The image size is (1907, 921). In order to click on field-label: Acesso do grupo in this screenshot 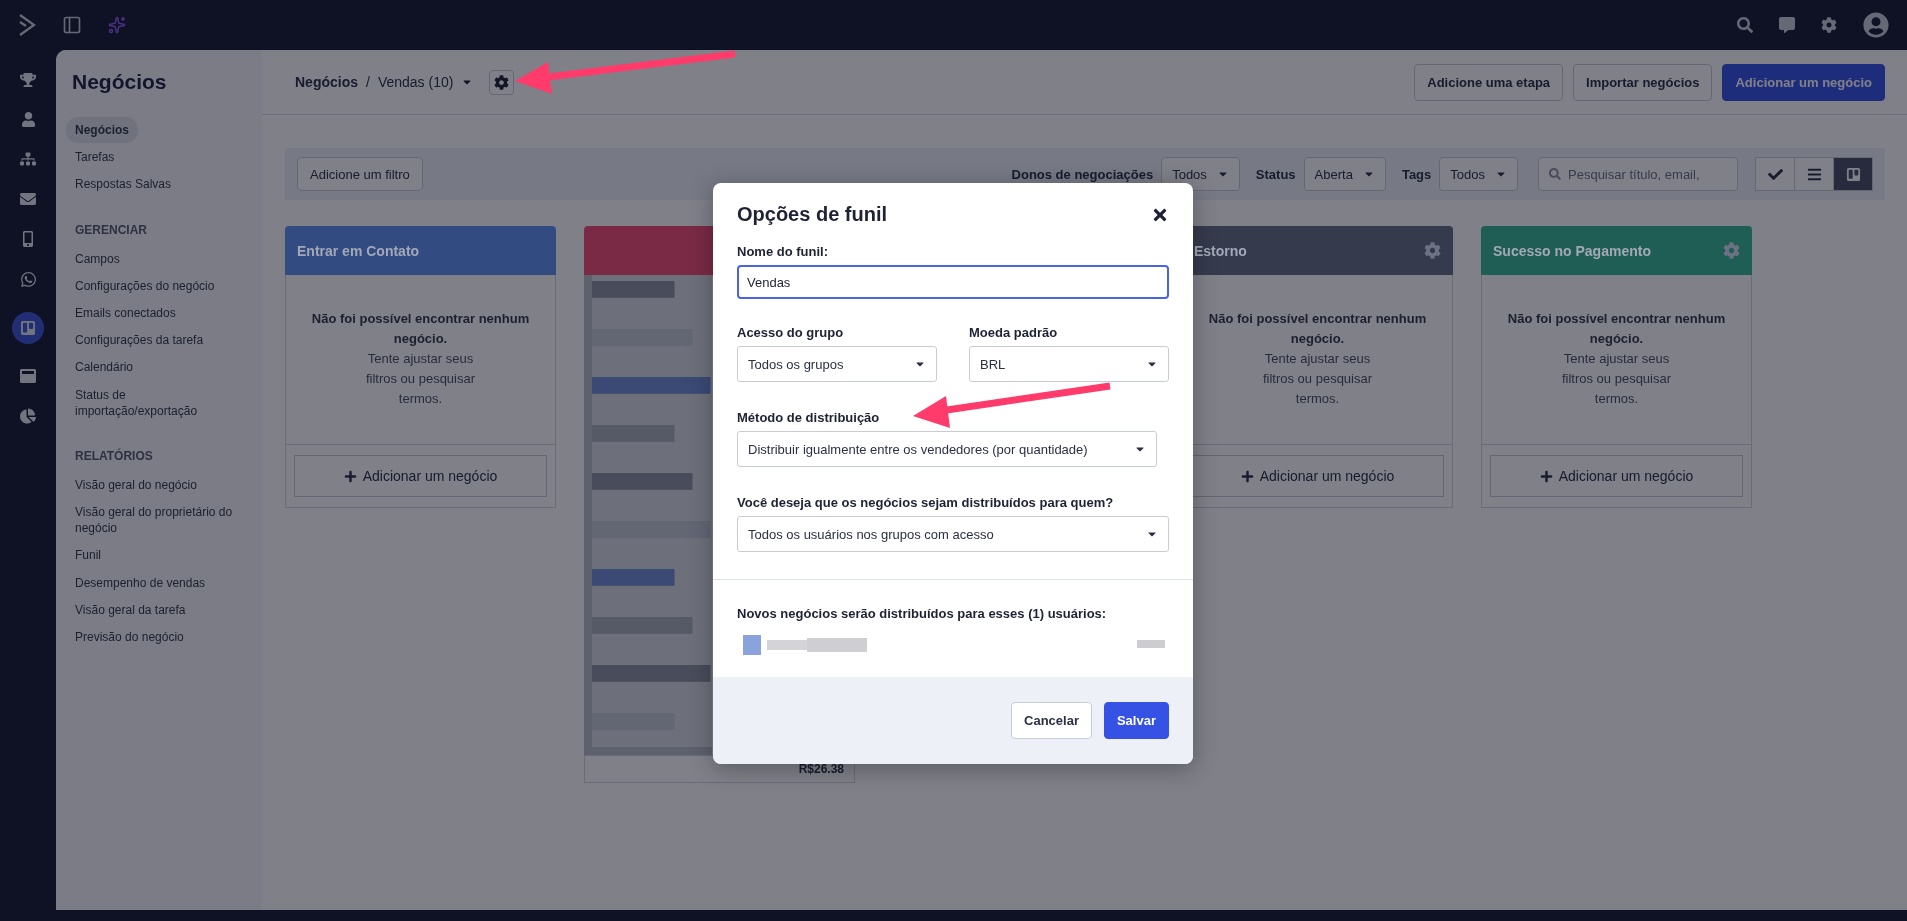, I will do `click(791, 332)`.